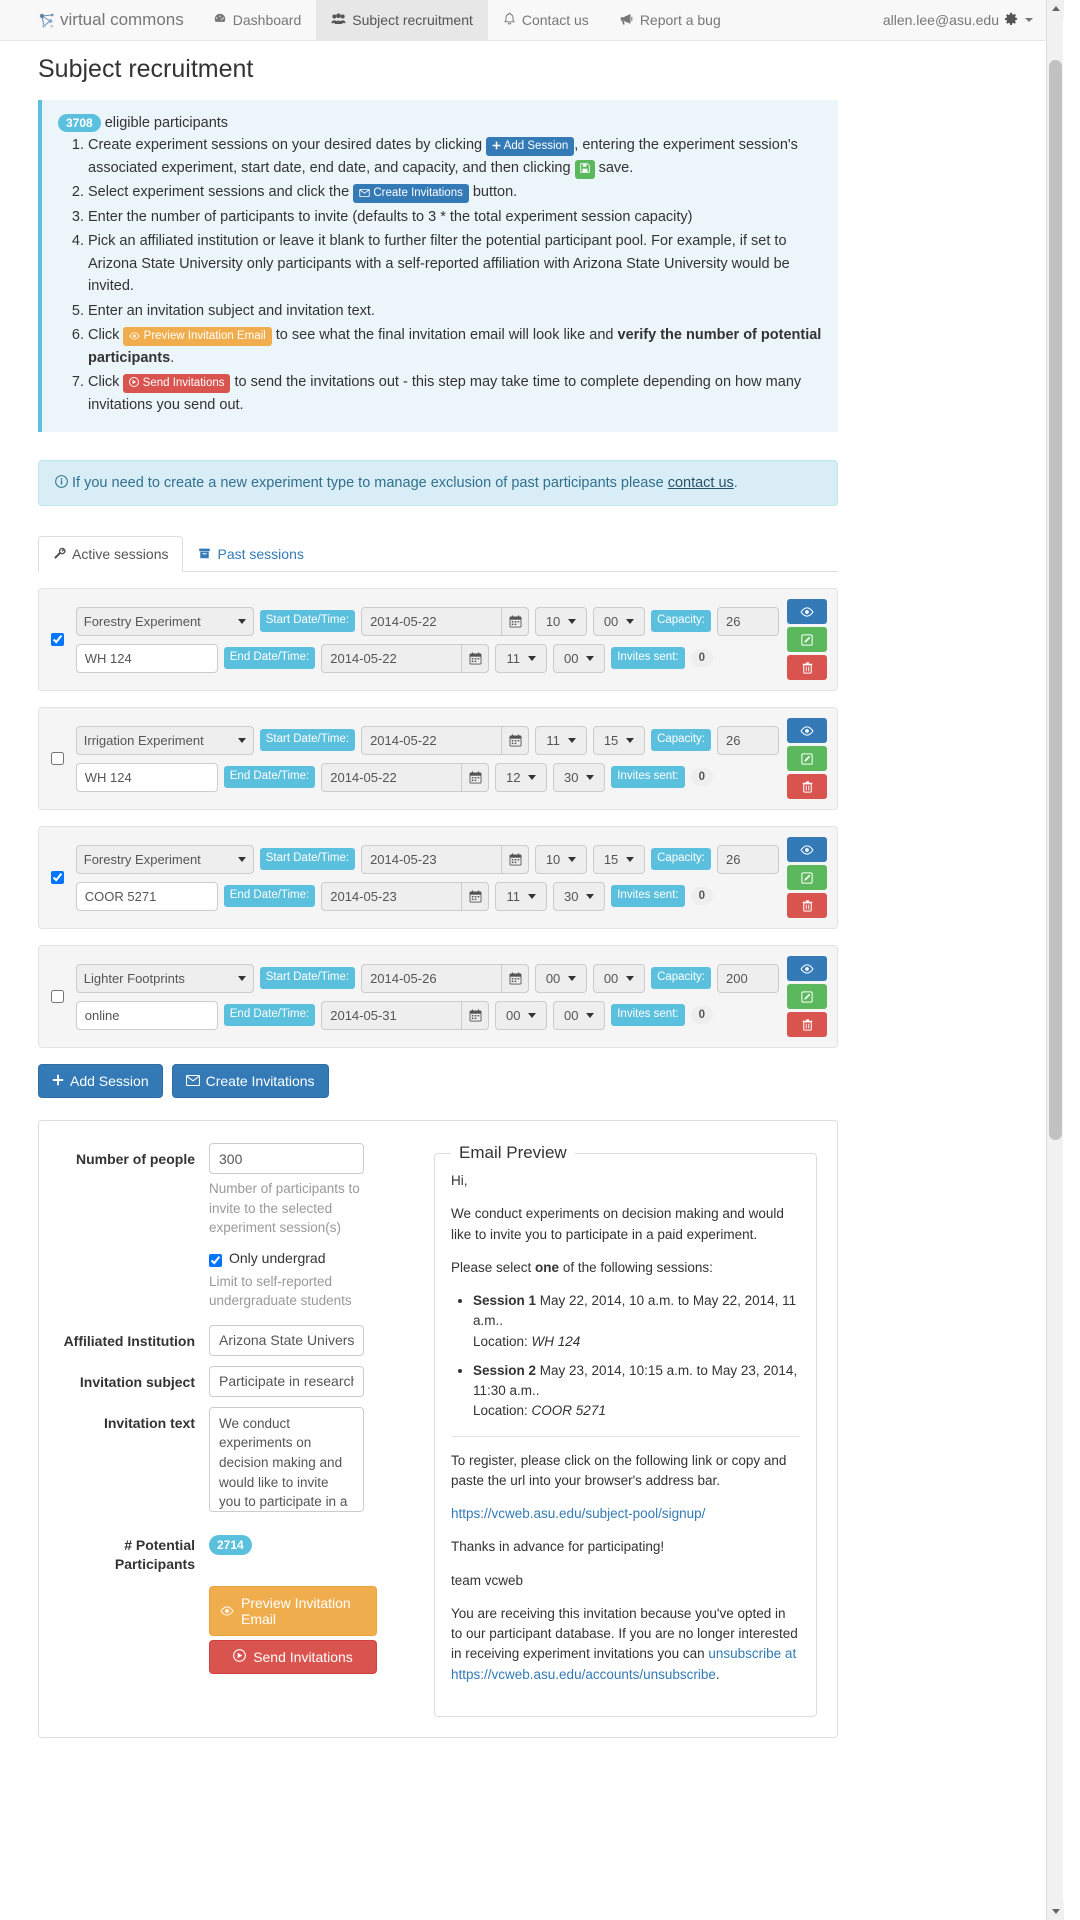 The image size is (1080, 1920). Describe the element at coordinates (79, 123) in the screenshot. I see `eligible-count-badge: 3708` at that location.